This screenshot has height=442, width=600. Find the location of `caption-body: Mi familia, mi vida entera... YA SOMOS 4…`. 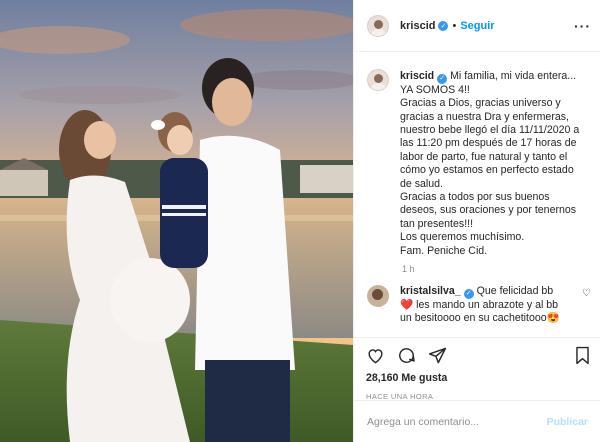

caption-body: Mi familia, mi vida entera... YA SOMOS 4… is located at coordinates (490, 163).